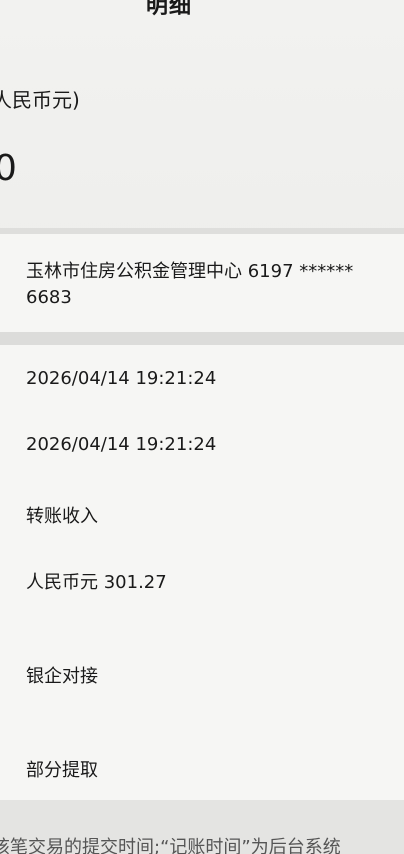 The height and width of the screenshot is (854, 404). Describe the element at coordinates (190, 271) in the screenshot. I see `counterparty-account: 玉林市住房公积金管理中心 6197 ******` at that location.